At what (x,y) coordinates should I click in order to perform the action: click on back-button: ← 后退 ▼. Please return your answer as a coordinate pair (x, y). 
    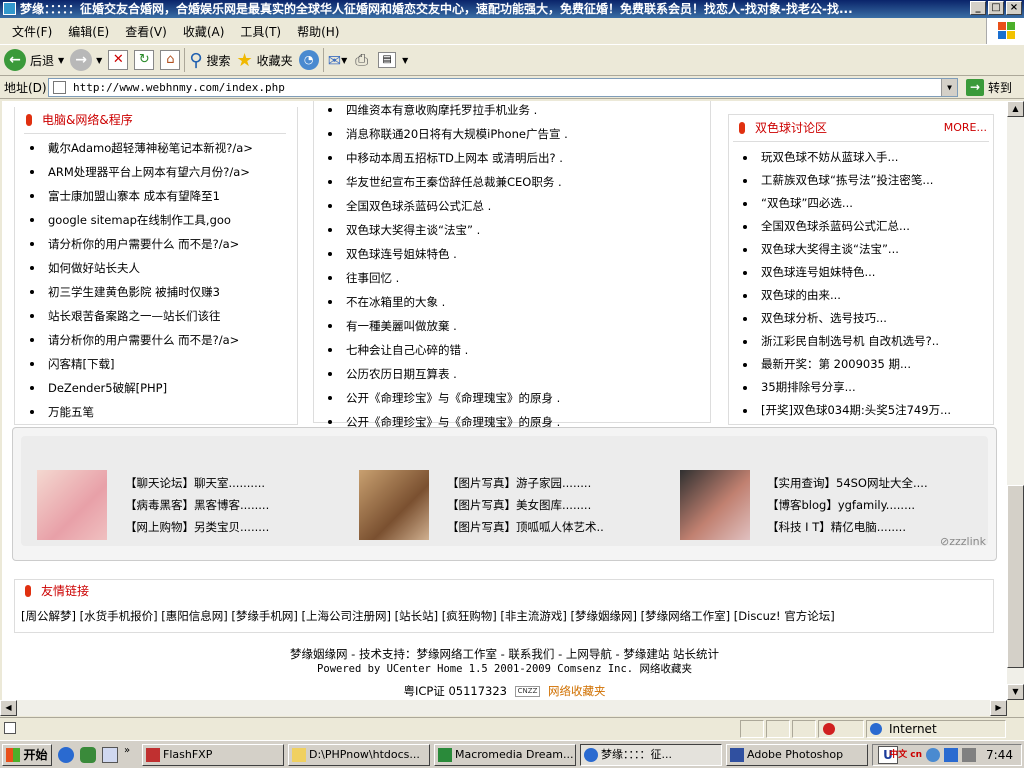
    Looking at the image, I should click on (34, 60).